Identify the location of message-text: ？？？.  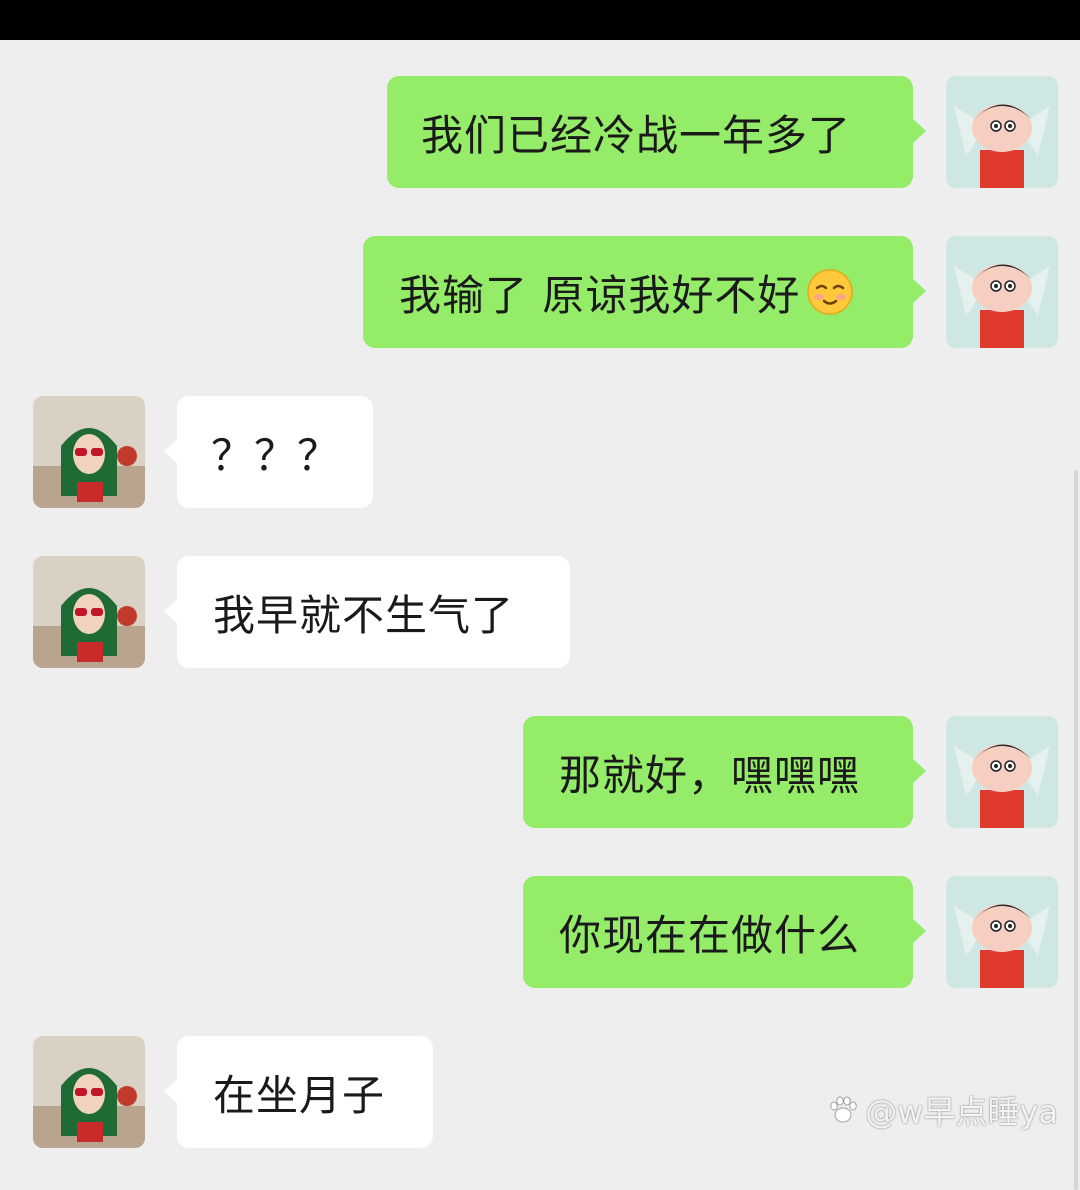
(275, 452).